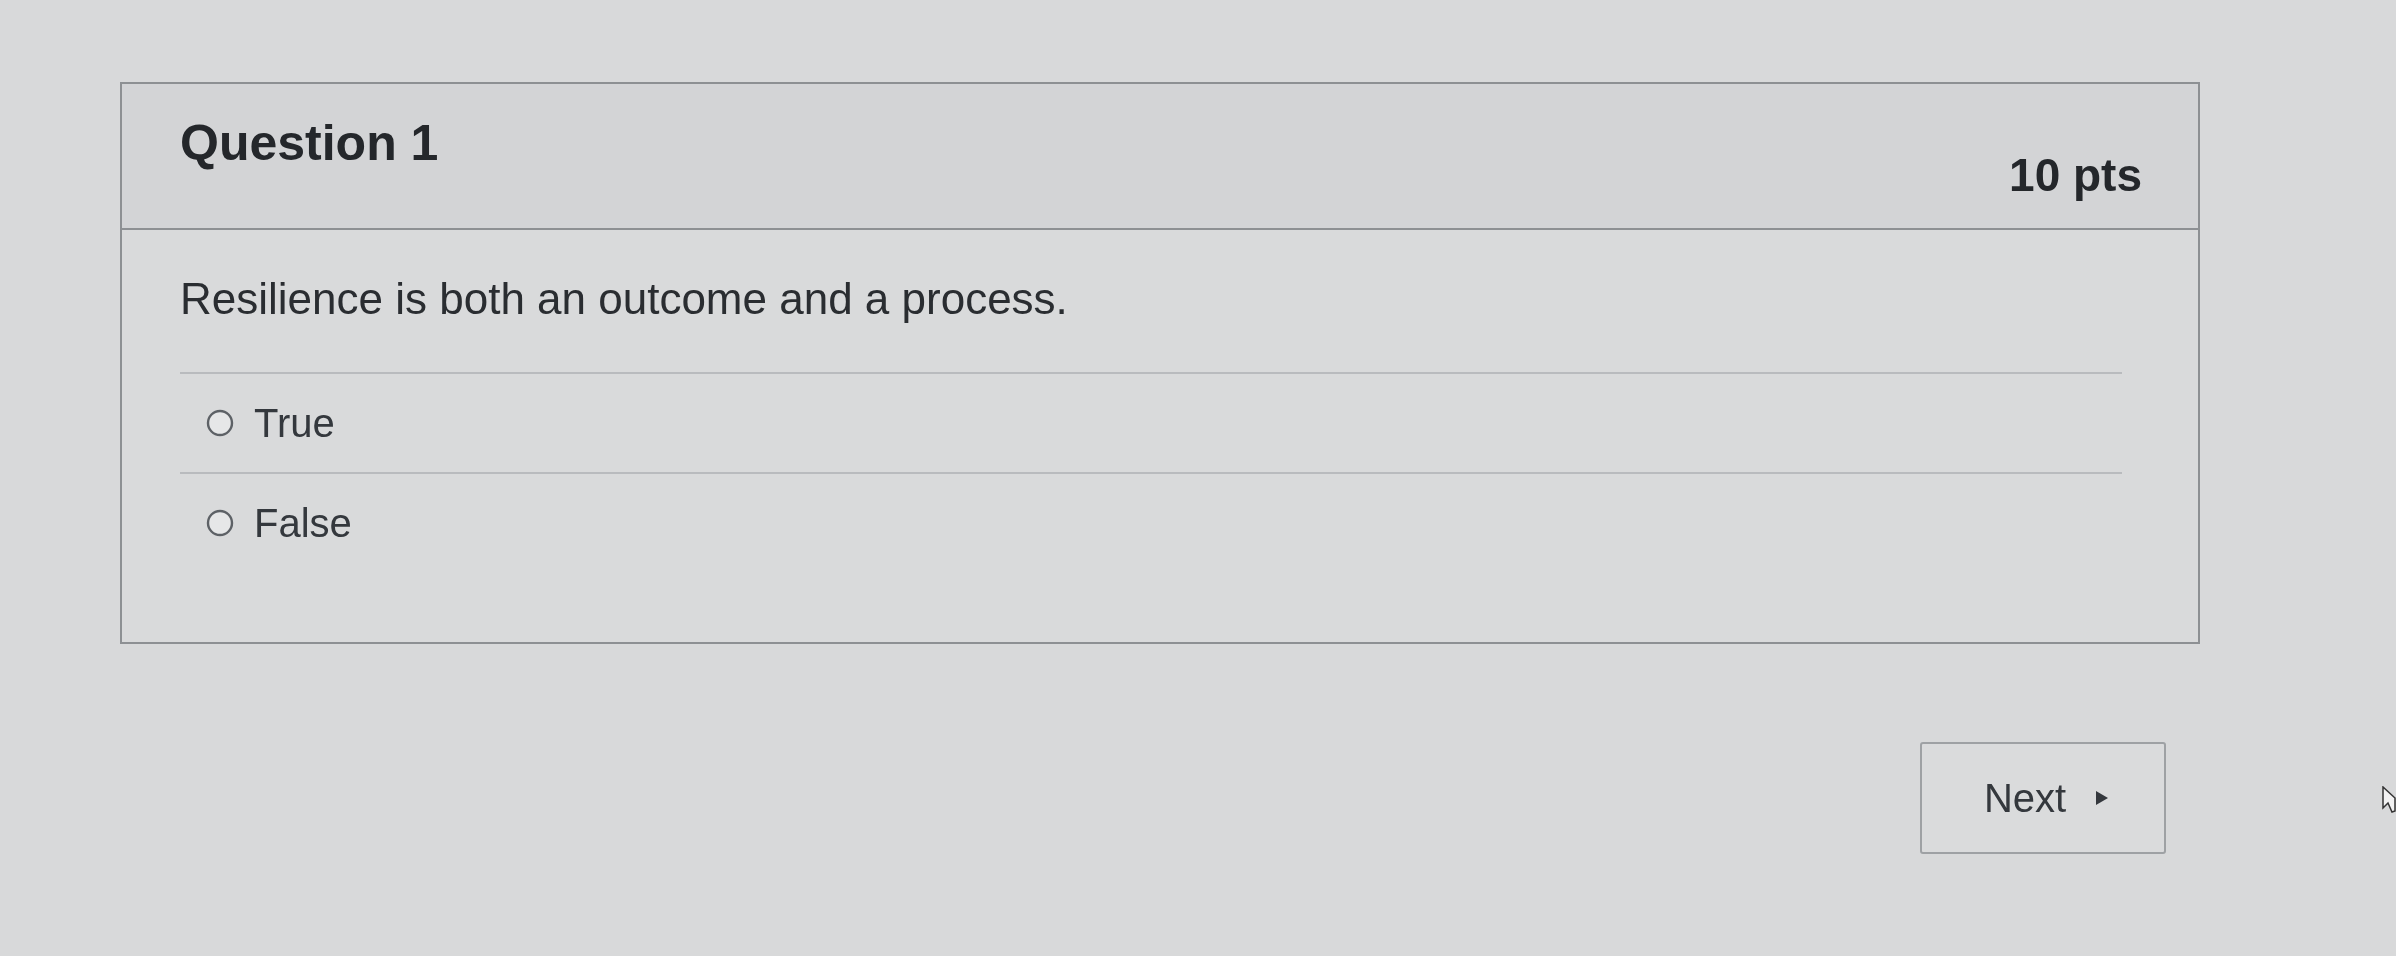  I want to click on pointer-icon, so click(2389, 800).